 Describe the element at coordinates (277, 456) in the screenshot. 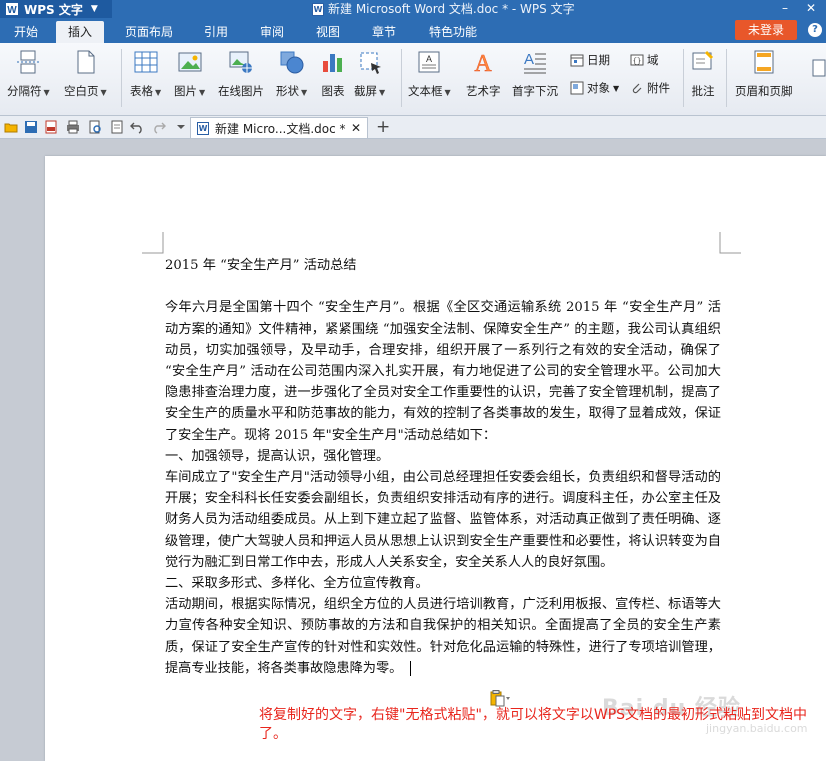

I see `section-heading-1: 一、加强领导，提高认识，强化管理。` at that location.